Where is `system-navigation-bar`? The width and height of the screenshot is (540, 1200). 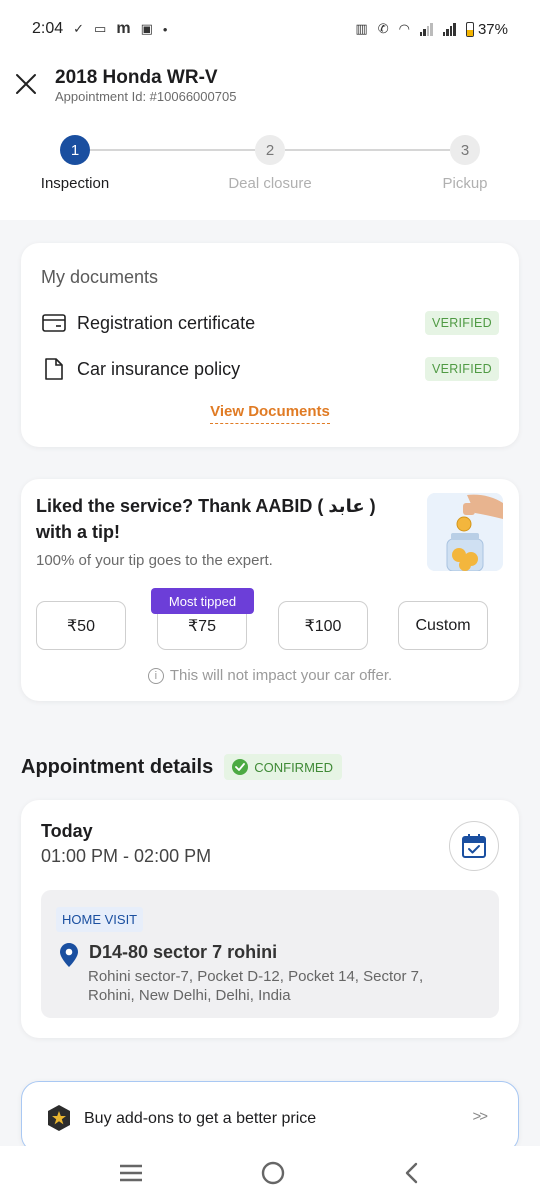 system-navigation-bar is located at coordinates (270, 1173).